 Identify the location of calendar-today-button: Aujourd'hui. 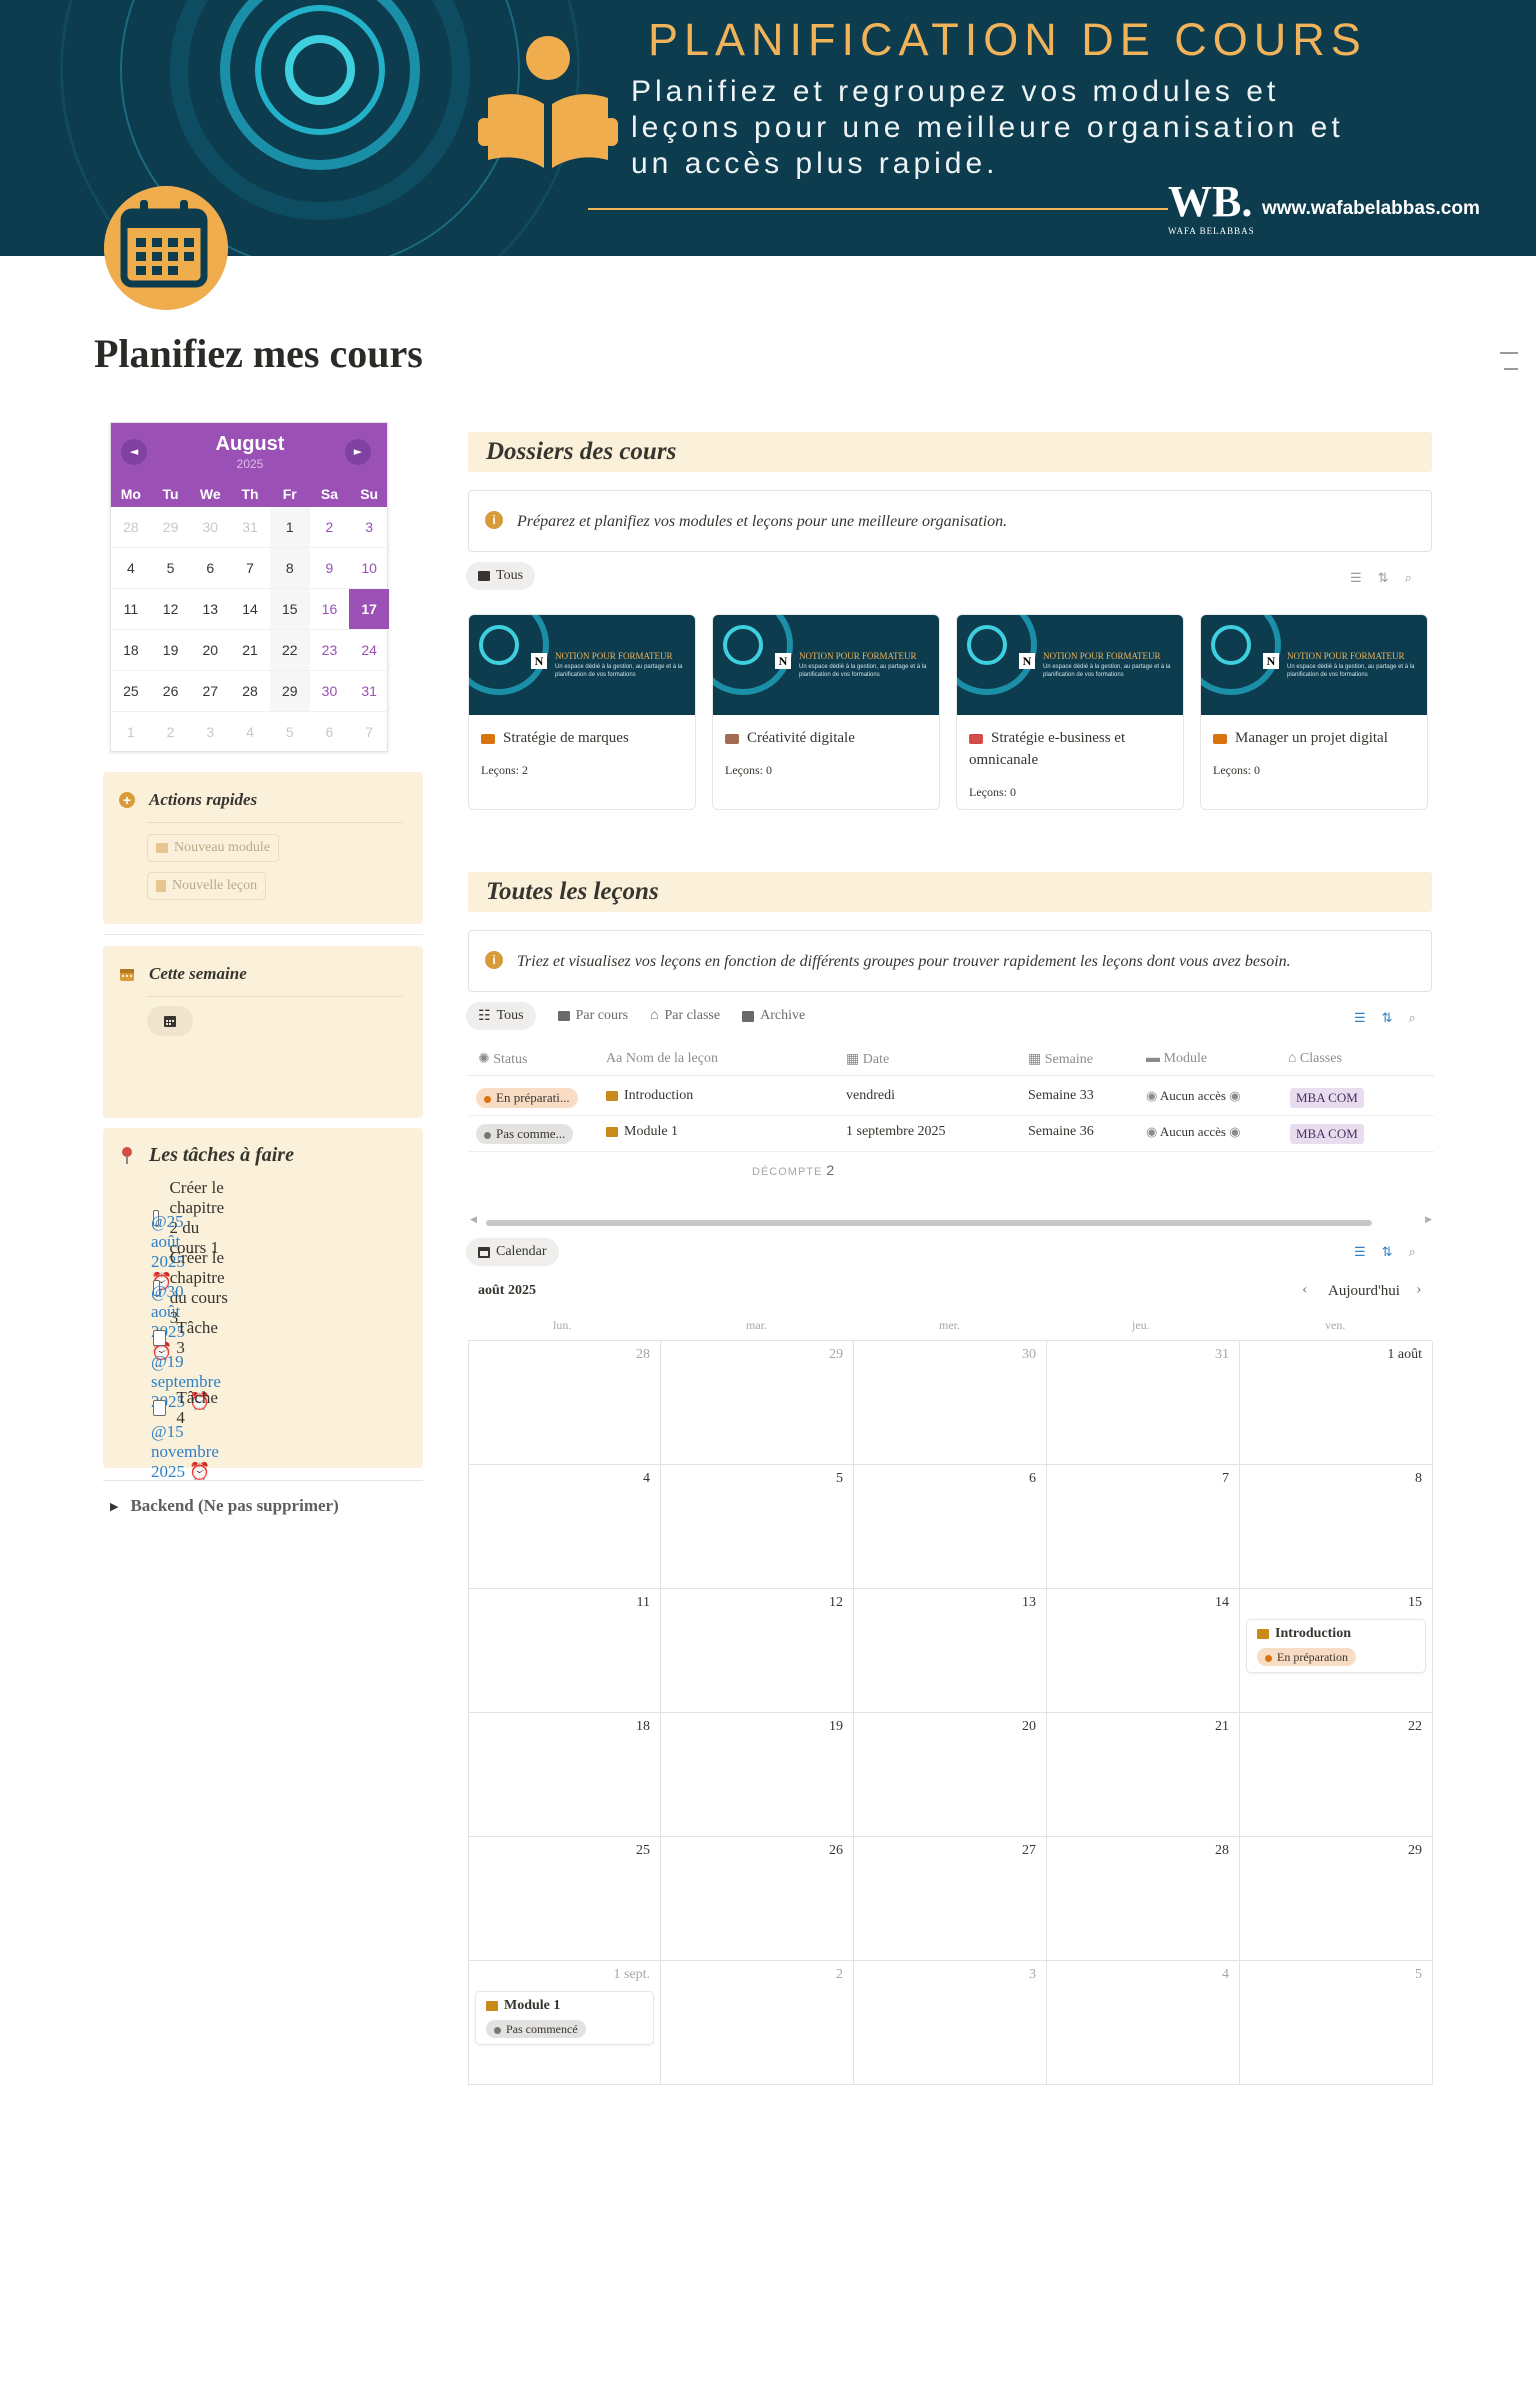
(1364, 1291).